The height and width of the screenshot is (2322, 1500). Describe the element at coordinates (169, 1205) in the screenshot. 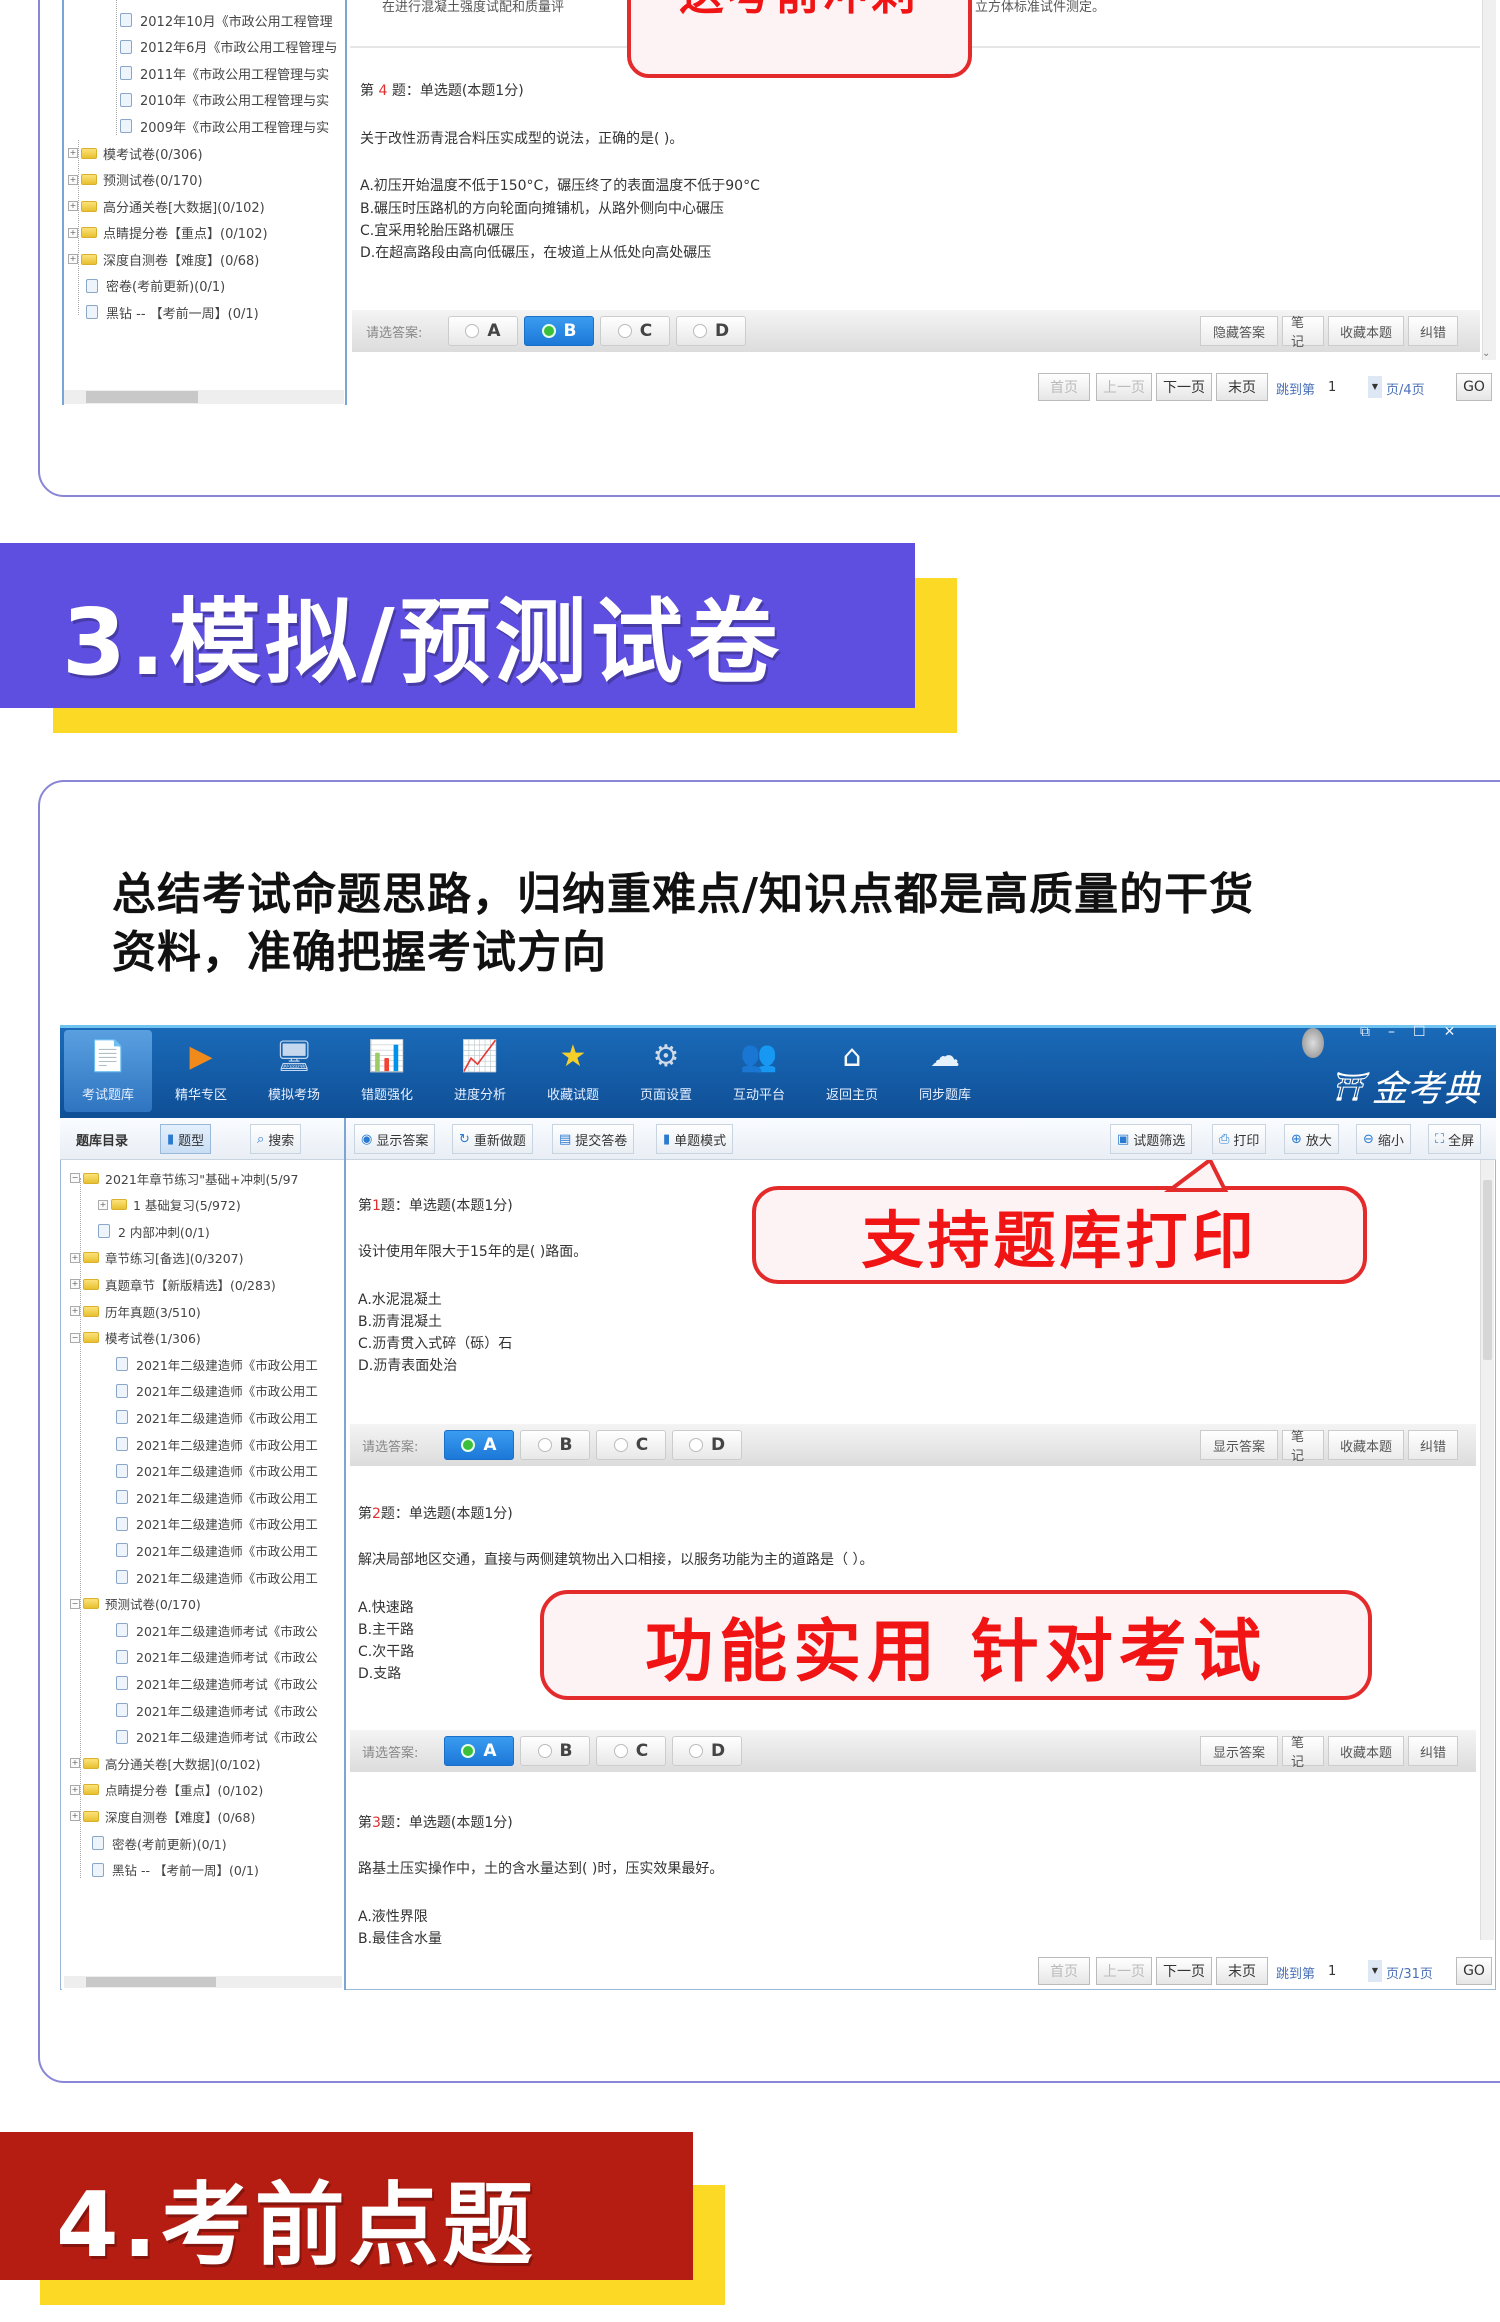

I see `tree-node: +1 基础复习(5/972)` at that location.